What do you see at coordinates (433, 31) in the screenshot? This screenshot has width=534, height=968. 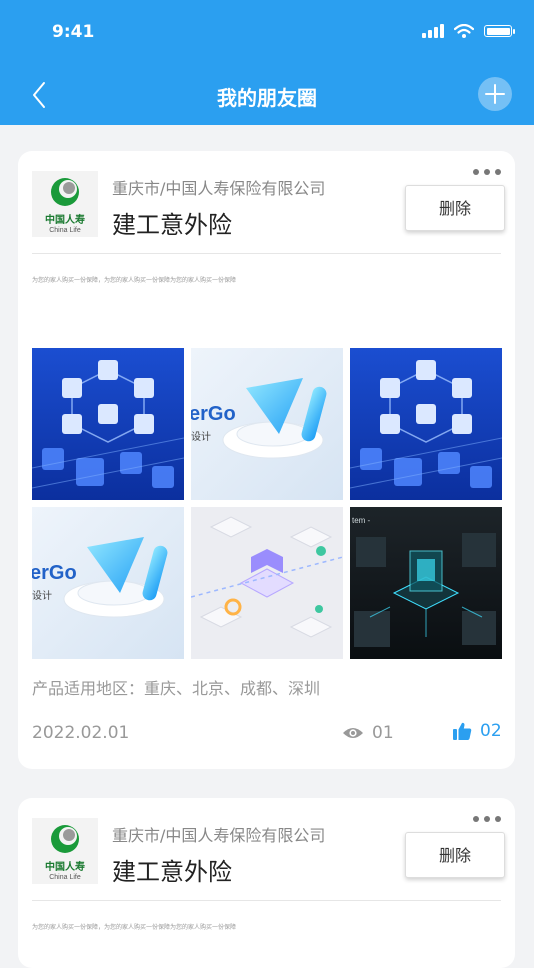 I see `signal-icon` at bounding box center [433, 31].